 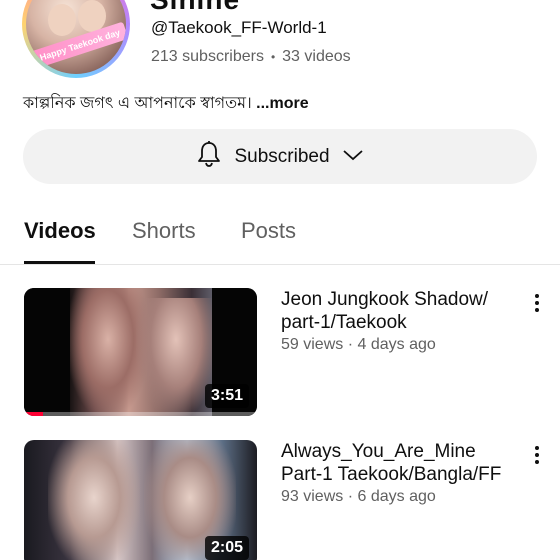 What do you see at coordinates (226, 548) in the screenshot?
I see `video-duration: 2:05` at bounding box center [226, 548].